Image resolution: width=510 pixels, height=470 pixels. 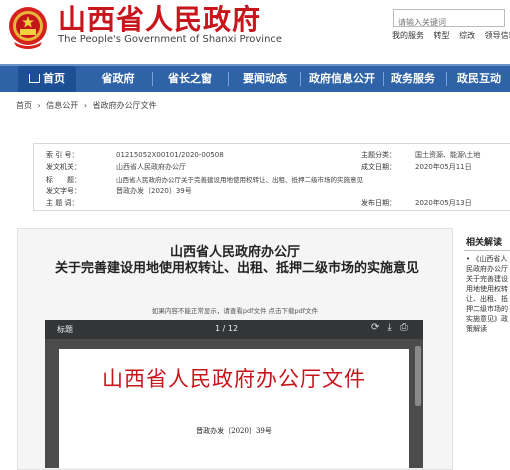 I want to click on main-nav: 首页 省政府 省长之窗 要闻动态 政府信息公开 政务服务 政民互动, so click(x=255, y=78).